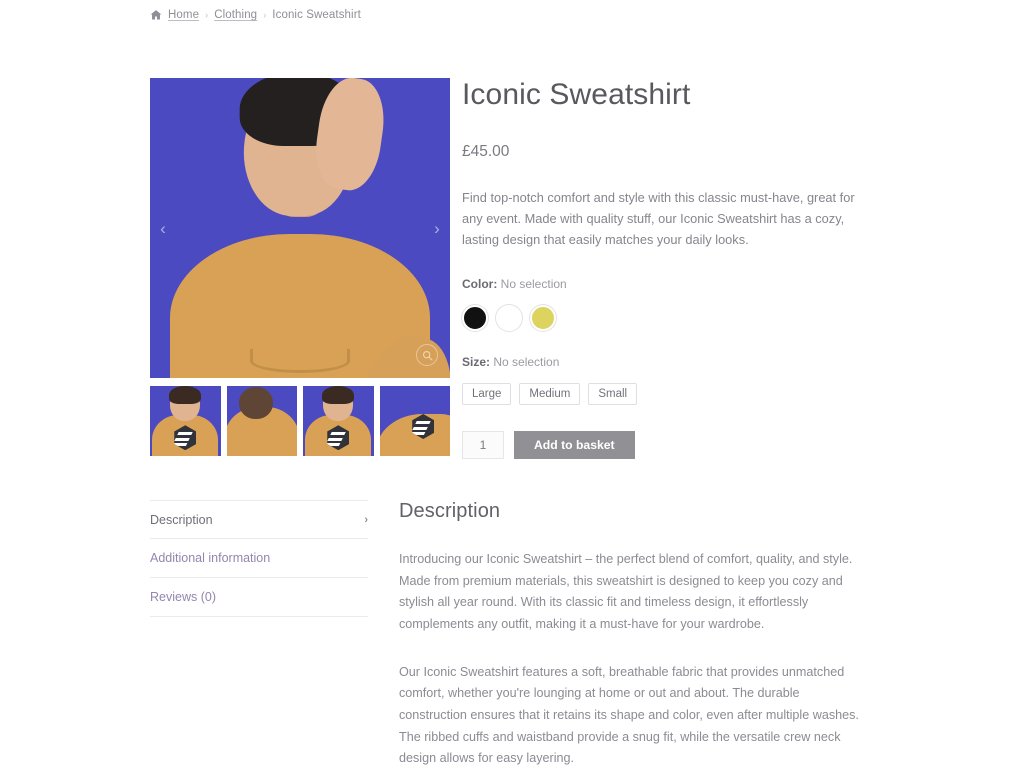  I want to click on gallery-next-icon: ›, so click(437, 228).